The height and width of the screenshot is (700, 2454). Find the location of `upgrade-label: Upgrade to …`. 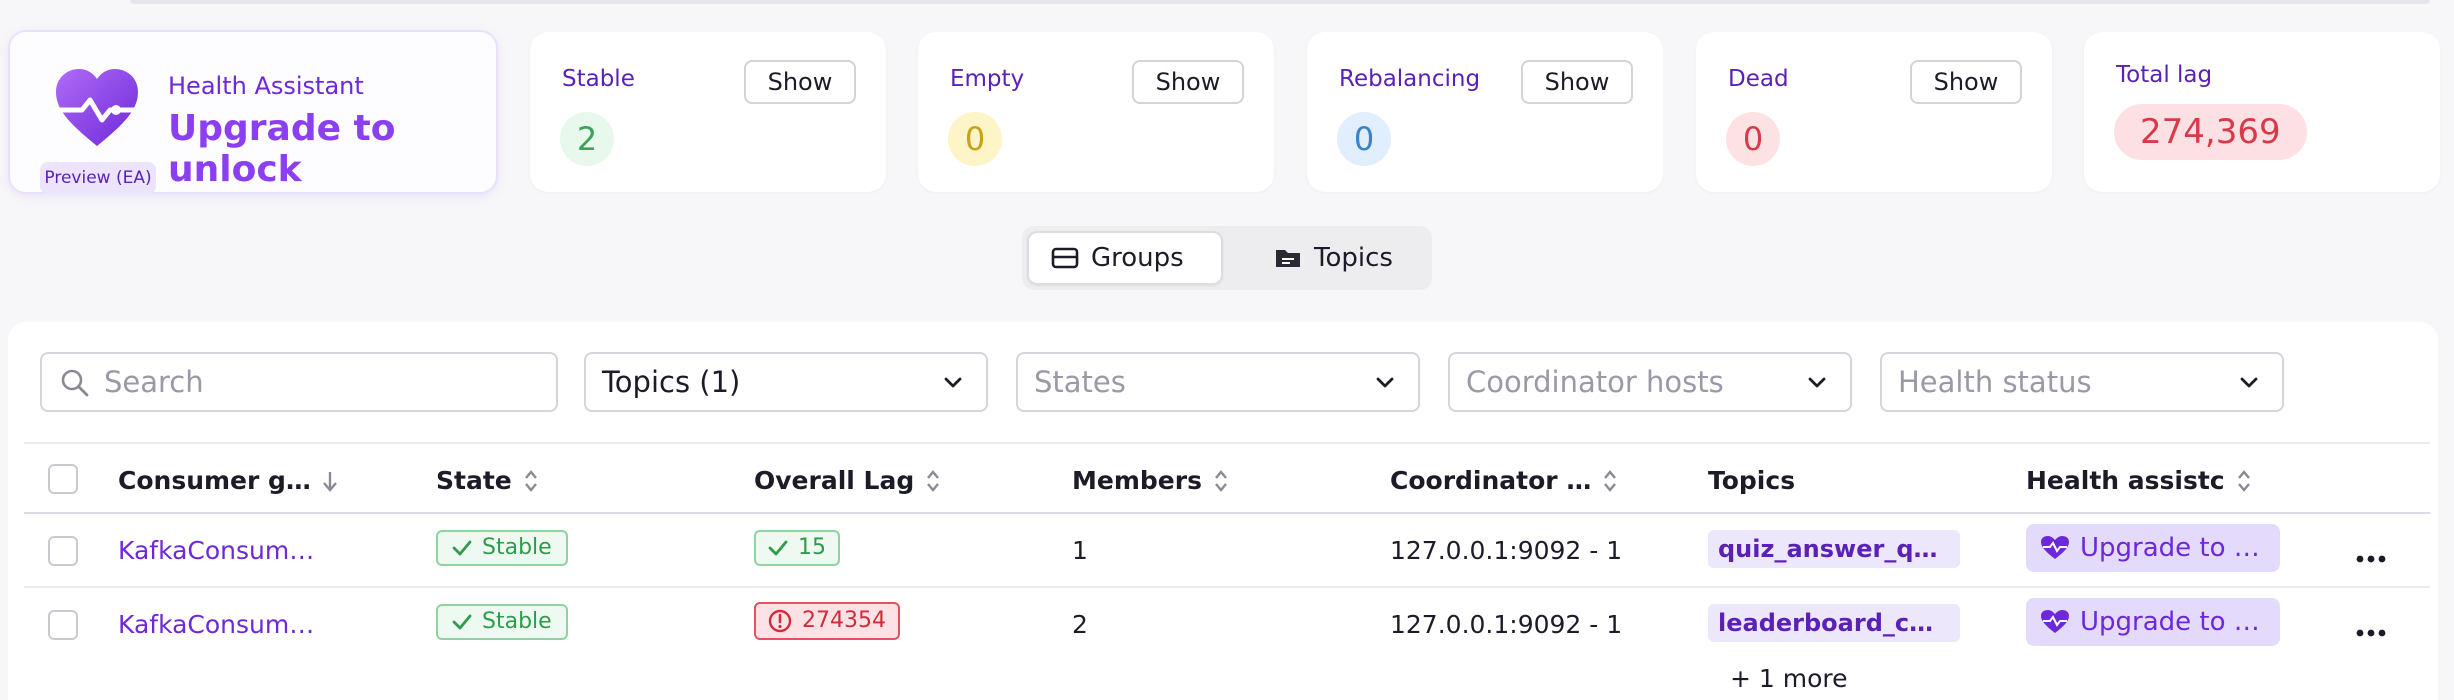

upgrade-label: Upgrade to … is located at coordinates (2170, 548).